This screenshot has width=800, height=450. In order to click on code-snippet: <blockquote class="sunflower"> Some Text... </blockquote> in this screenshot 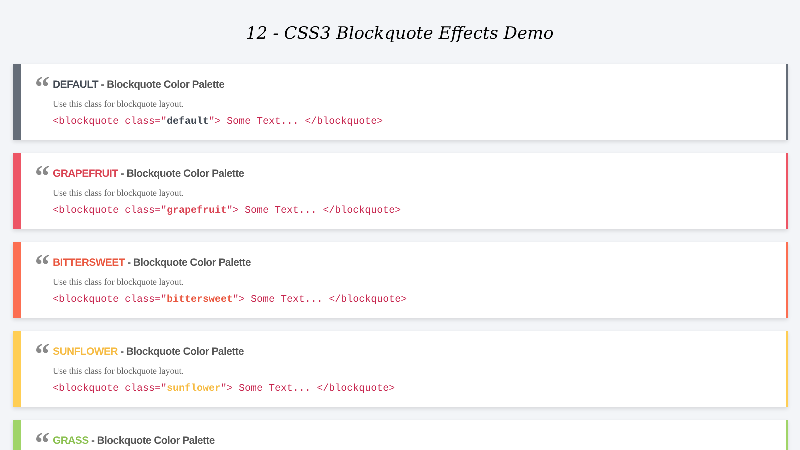, I will do `click(224, 390)`.